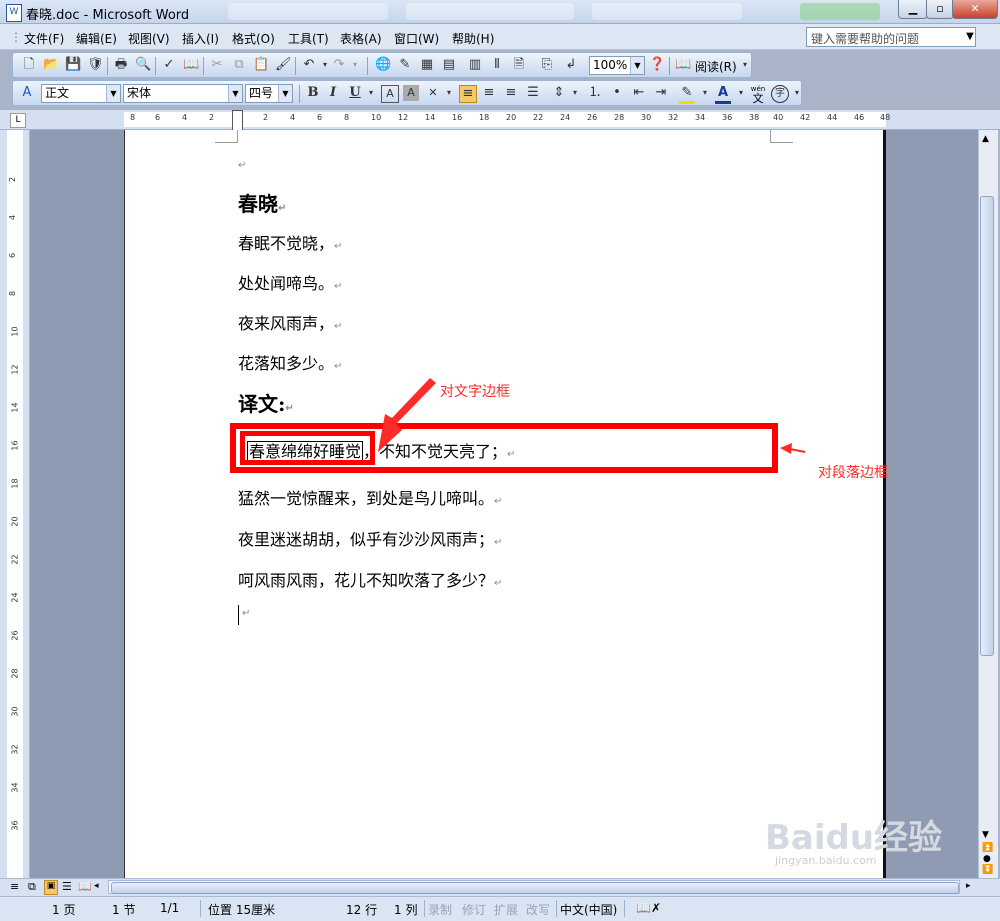  Describe the element at coordinates (85, 886) in the screenshot. I see `reading-view-icon: 📖` at that location.